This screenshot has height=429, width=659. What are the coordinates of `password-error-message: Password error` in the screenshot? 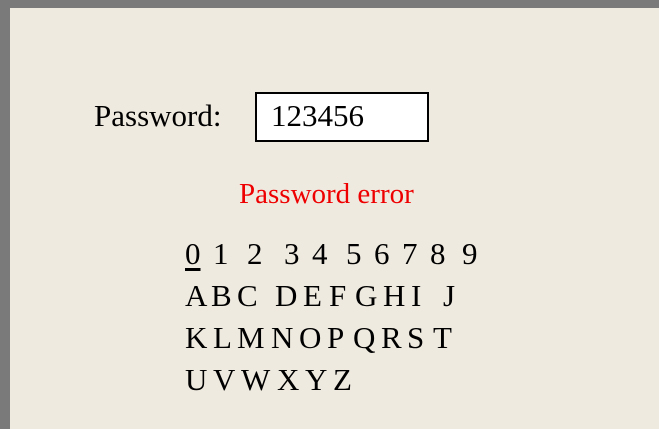 It's located at (326, 194).